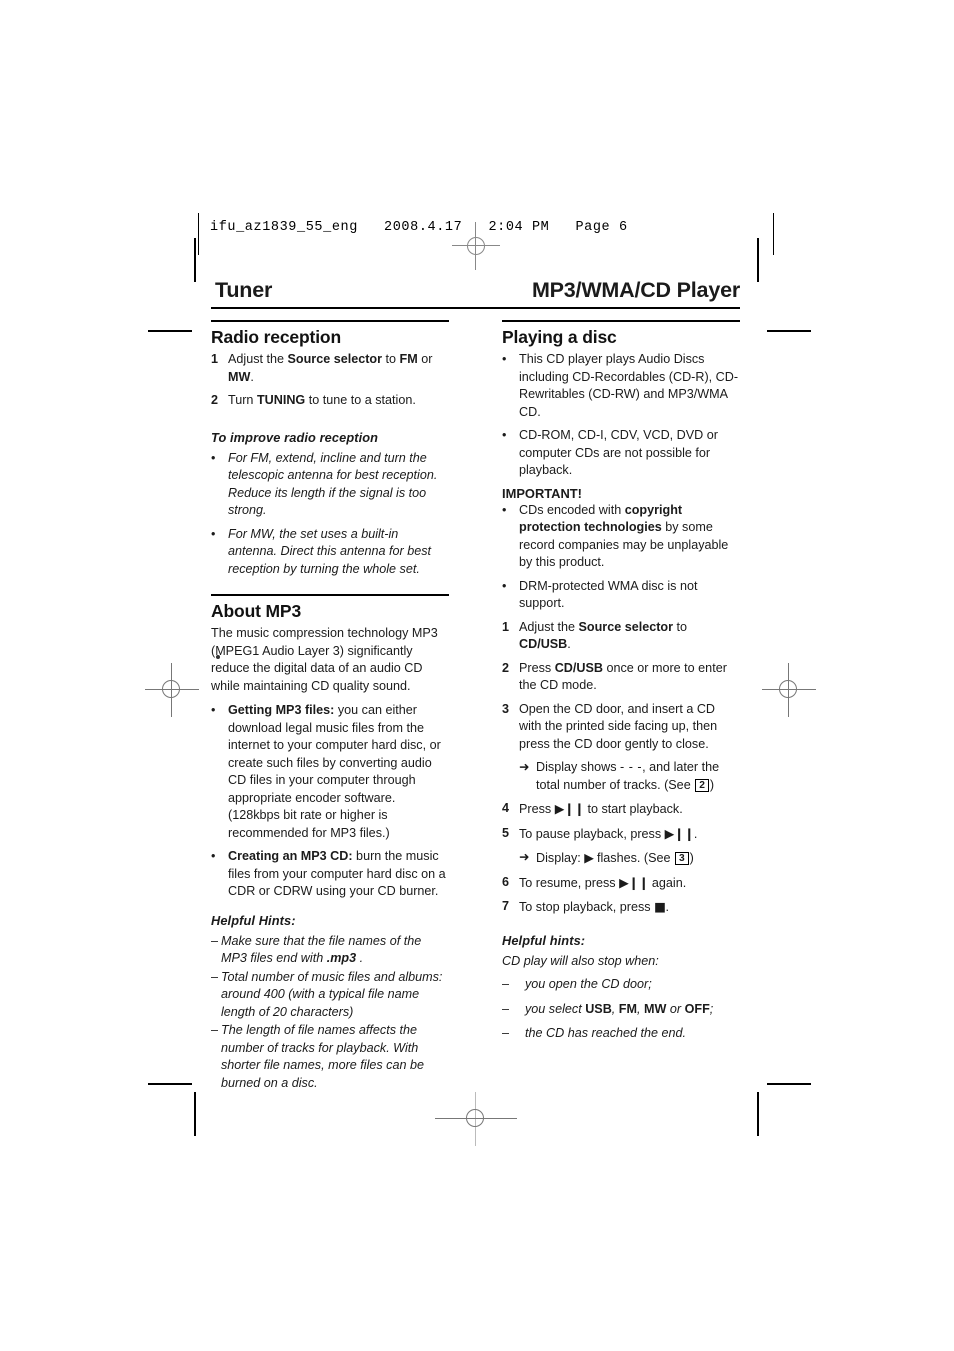 This screenshot has width=954, height=1351. I want to click on playback-symbol-icon: ▶❙❙, so click(569, 808).